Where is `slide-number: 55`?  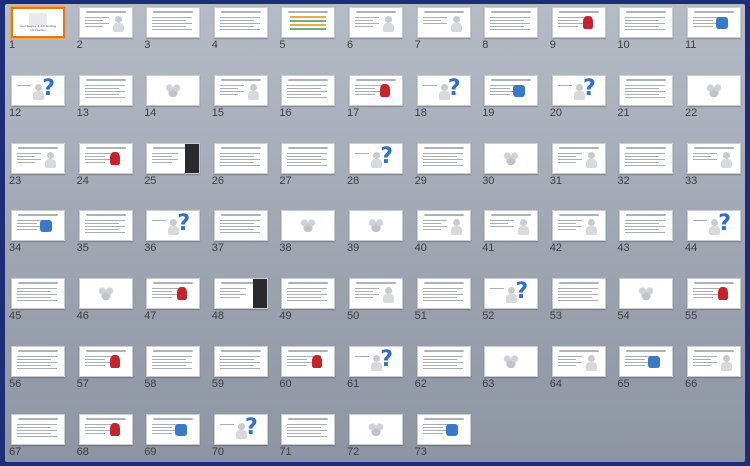 slide-number: 55 is located at coordinates (691, 316).